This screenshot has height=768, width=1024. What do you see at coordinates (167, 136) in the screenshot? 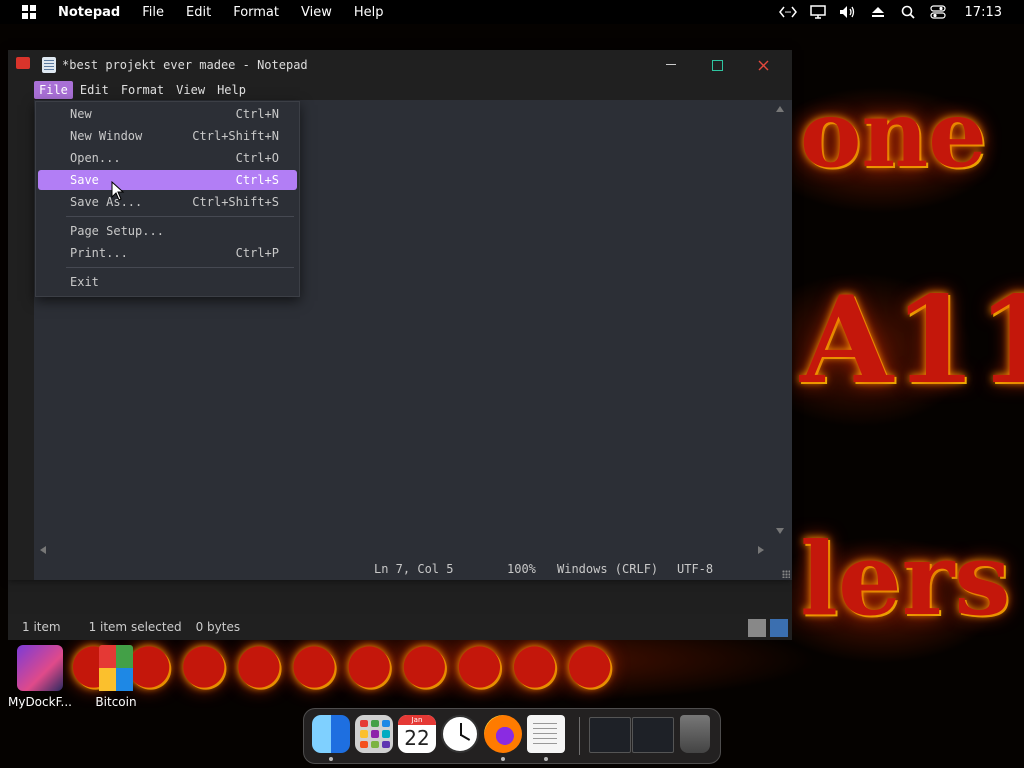
I see `menu-item-new-window: New Window Ctrl+Shift+N` at bounding box center [167, 136].